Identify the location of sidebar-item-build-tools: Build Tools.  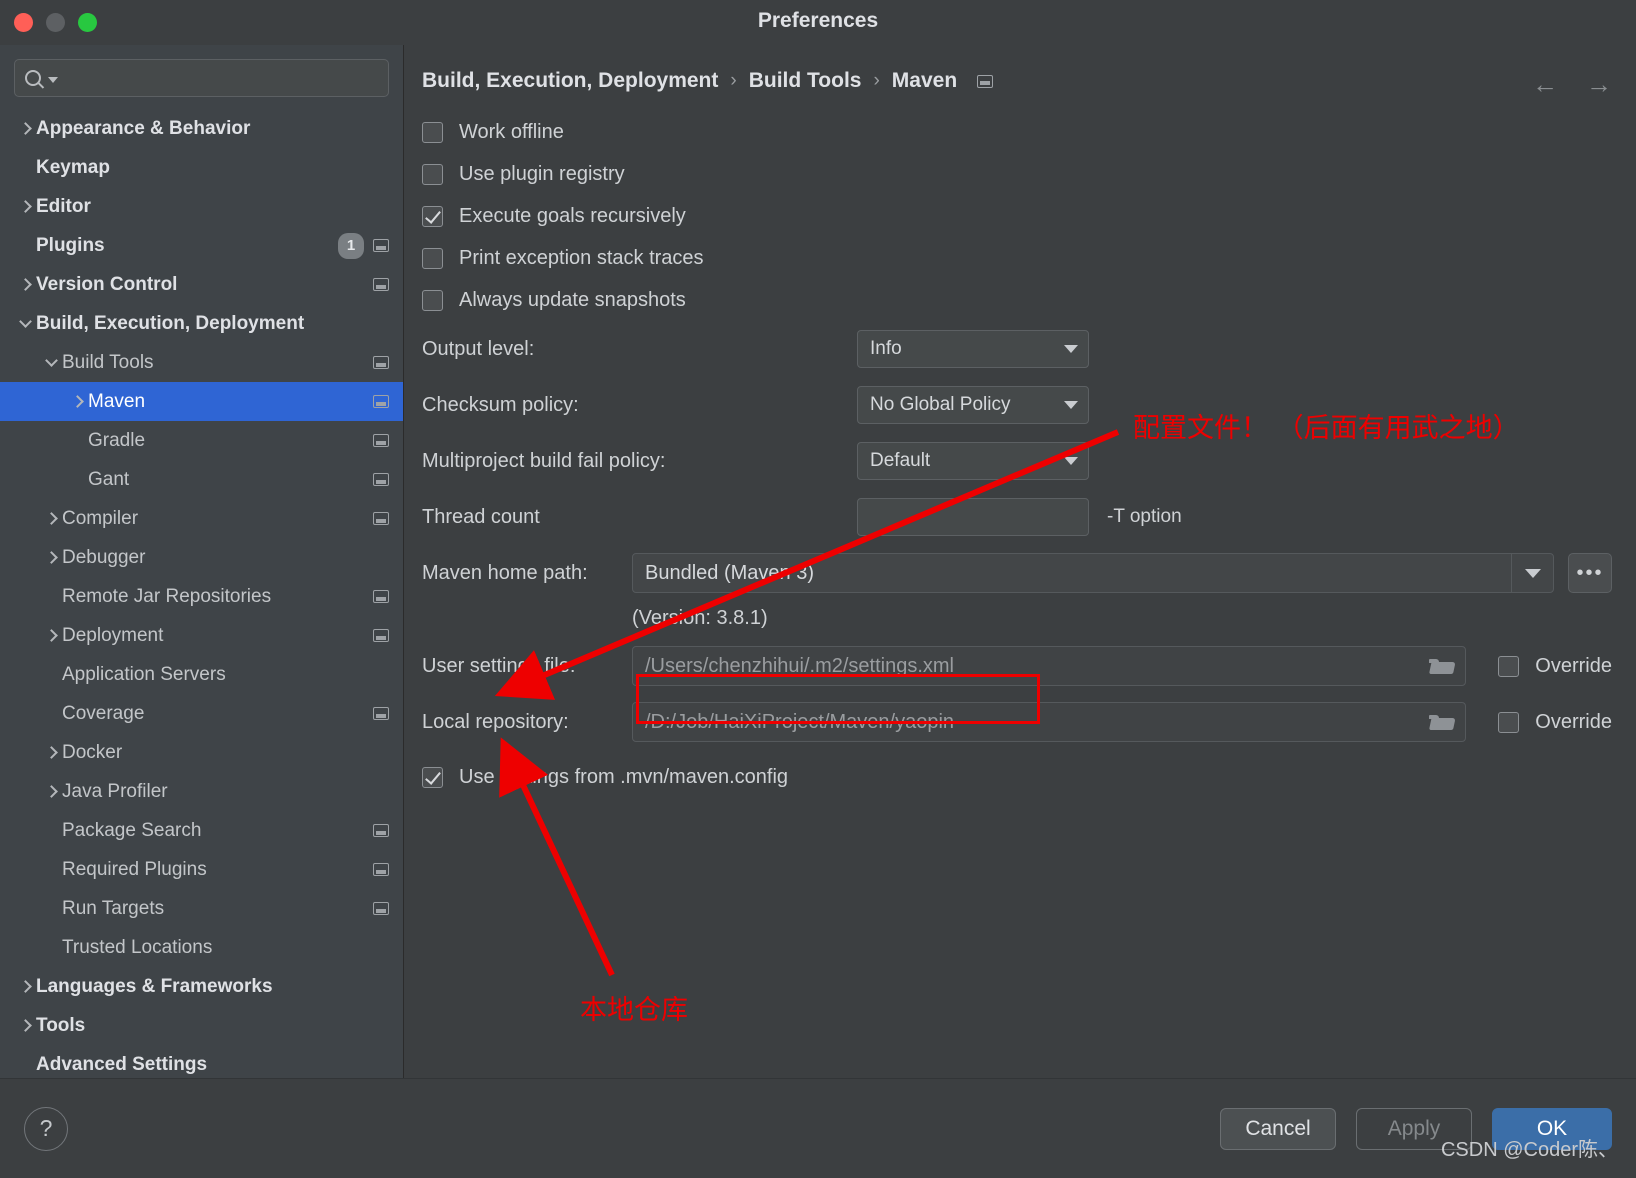
(201, 362).